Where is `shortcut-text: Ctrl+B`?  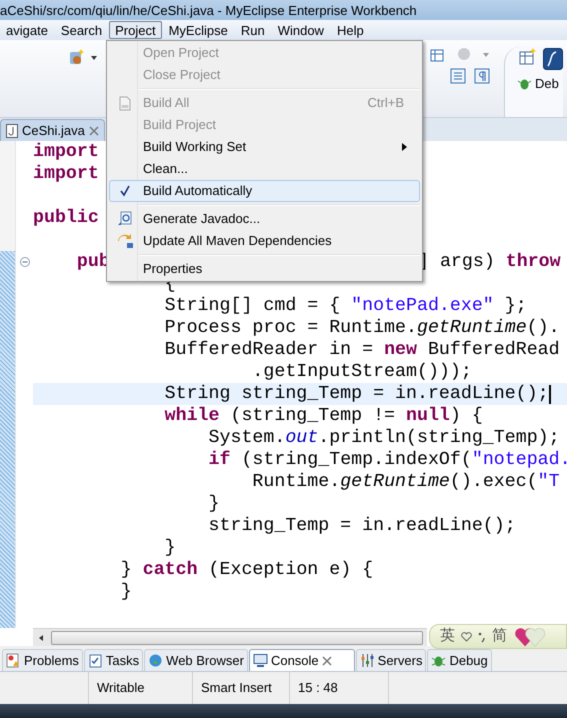
shortcut-text: Ctrl+B is located at coordinates (386, 103).